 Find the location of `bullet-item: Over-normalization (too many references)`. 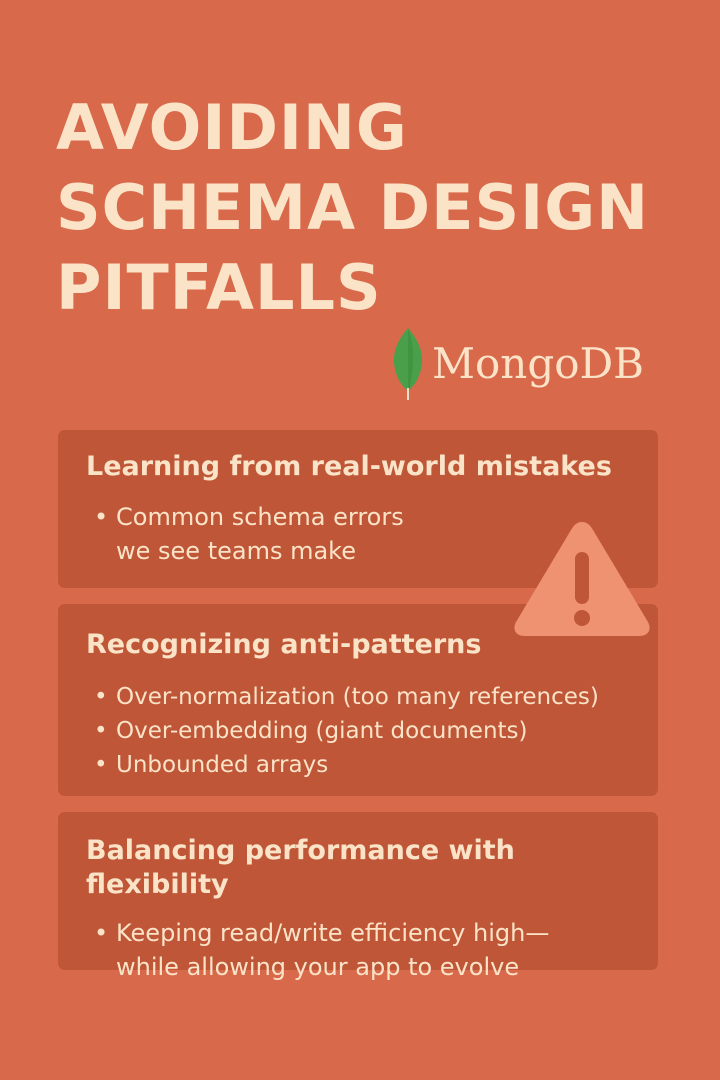

bullet-item: Over-normalization (too many references) is located at coordinates (372, 697).